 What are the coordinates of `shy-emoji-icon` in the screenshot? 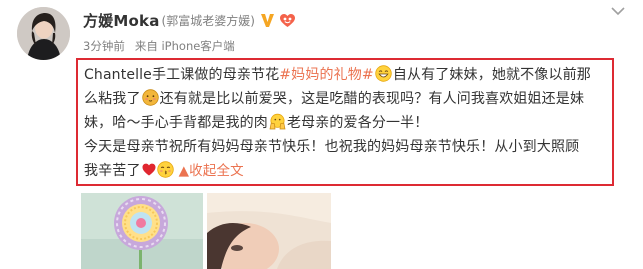 It's located at (150, 97).